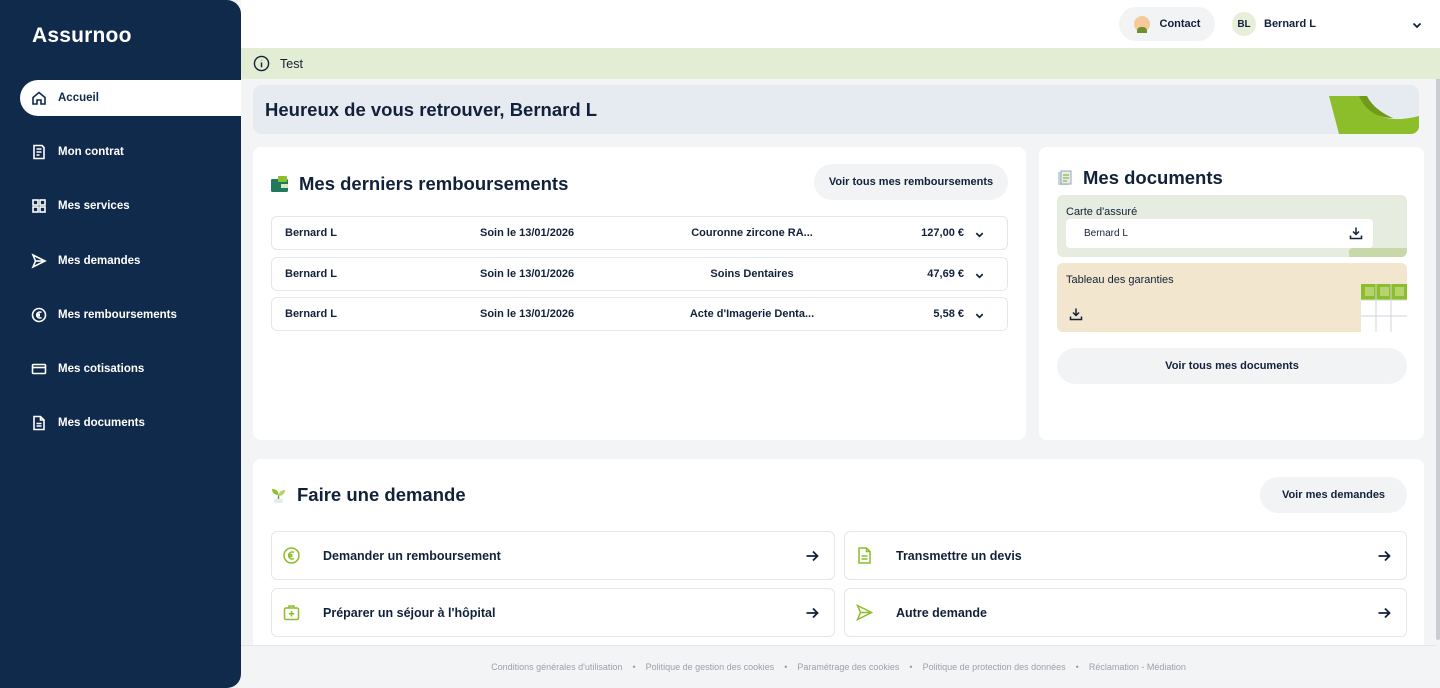  Describe the element at coordinates (261, 63) in the screenshot. I see `info-icon` at that location.